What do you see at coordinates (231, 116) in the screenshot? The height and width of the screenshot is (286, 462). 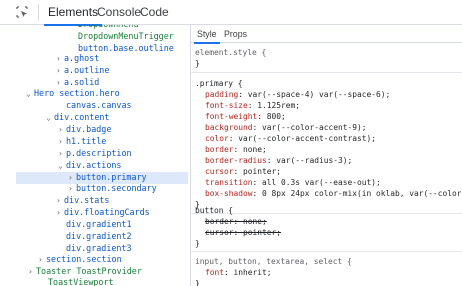 I see `css-property: font-weight` at bounding box center [231, 116].